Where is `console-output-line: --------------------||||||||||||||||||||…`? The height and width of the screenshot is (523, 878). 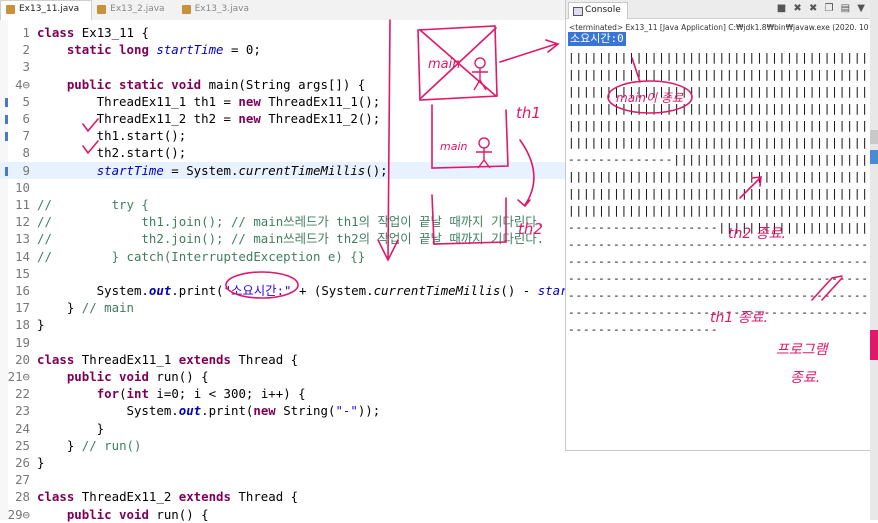 console-output-line: --------------------||||||||||||||||||||… is located at coordinates (719, 227).